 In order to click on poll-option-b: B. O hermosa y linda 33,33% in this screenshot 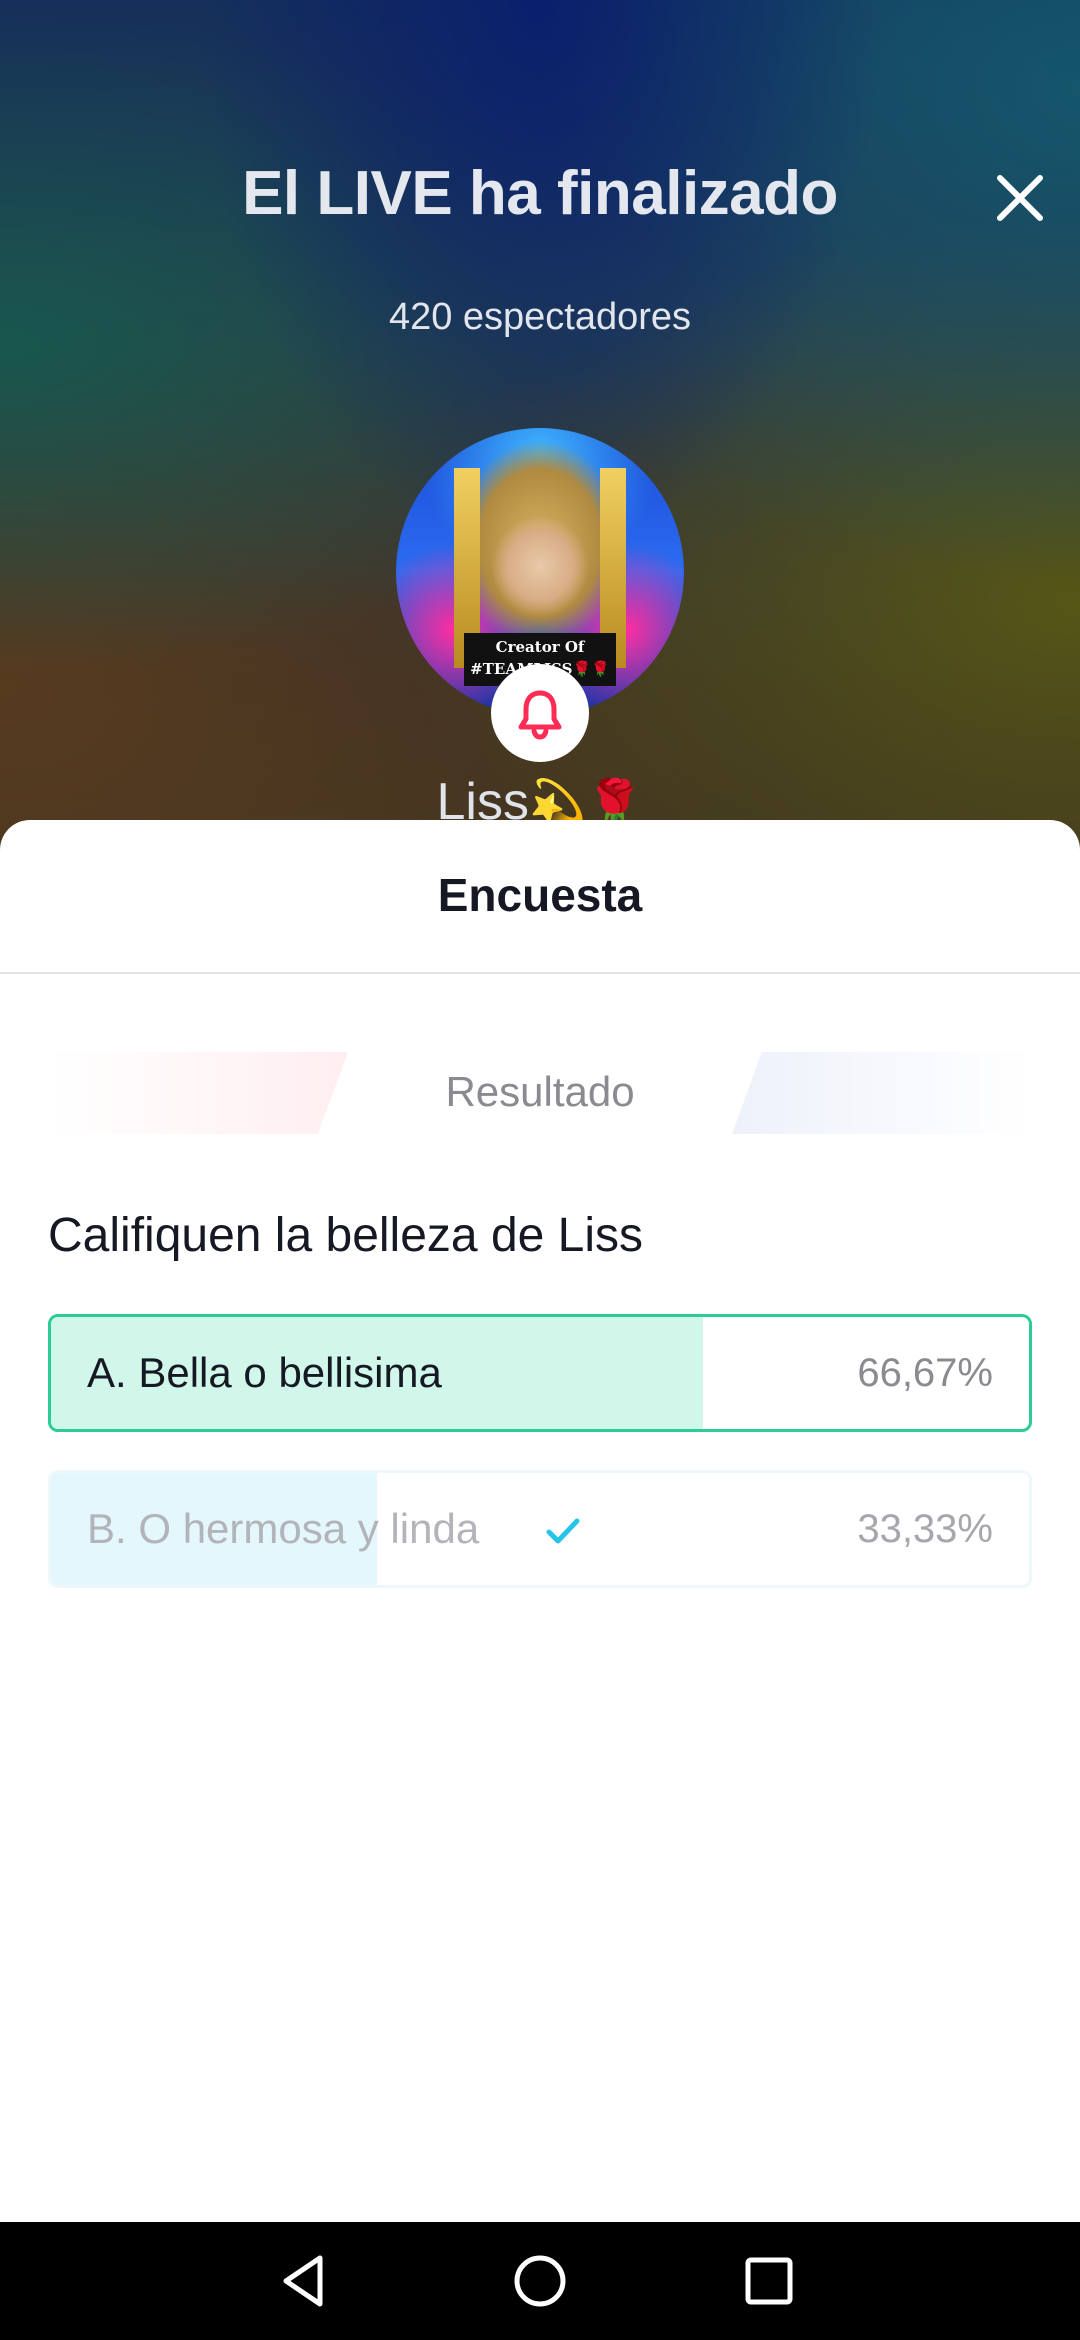, I will do `click(540, 1529)`.